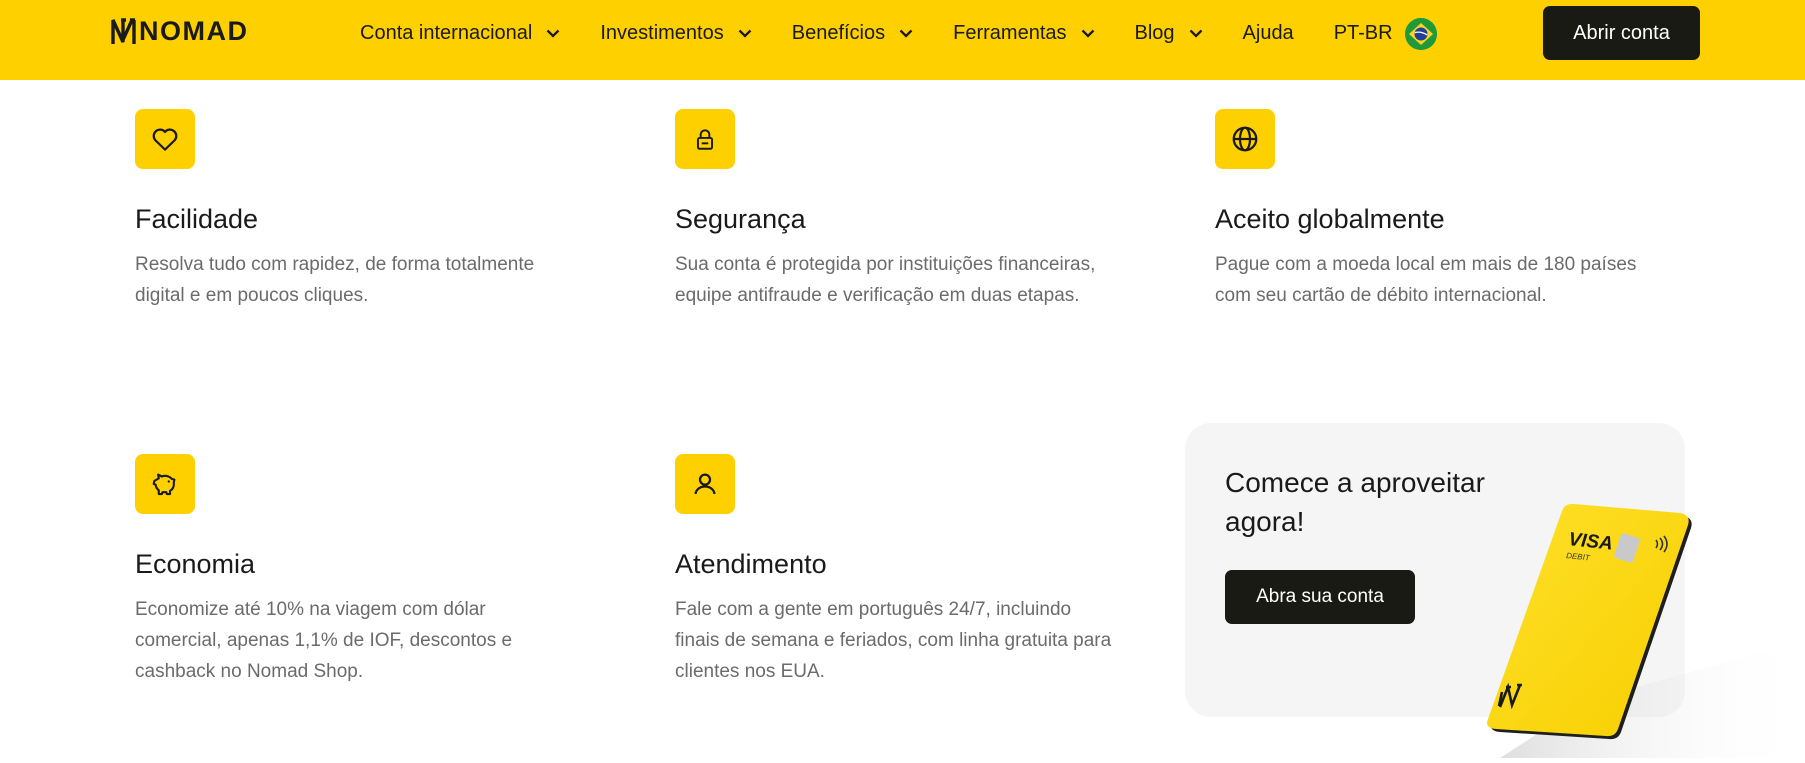 Image resolution: width=1805 pixels, height=763 pixels. I want to click on piggy-bank-icon, so click(164, 484).